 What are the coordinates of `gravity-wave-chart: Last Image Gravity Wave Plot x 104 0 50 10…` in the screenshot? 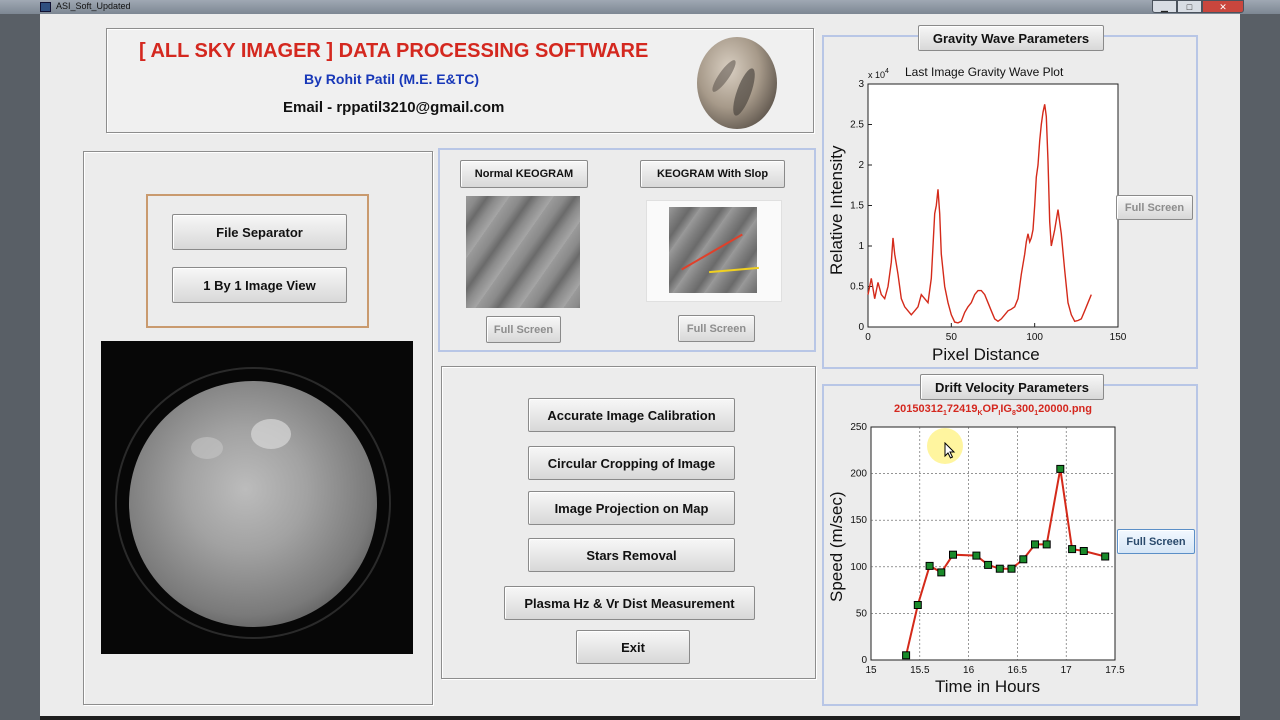 It's located at (977, 214).